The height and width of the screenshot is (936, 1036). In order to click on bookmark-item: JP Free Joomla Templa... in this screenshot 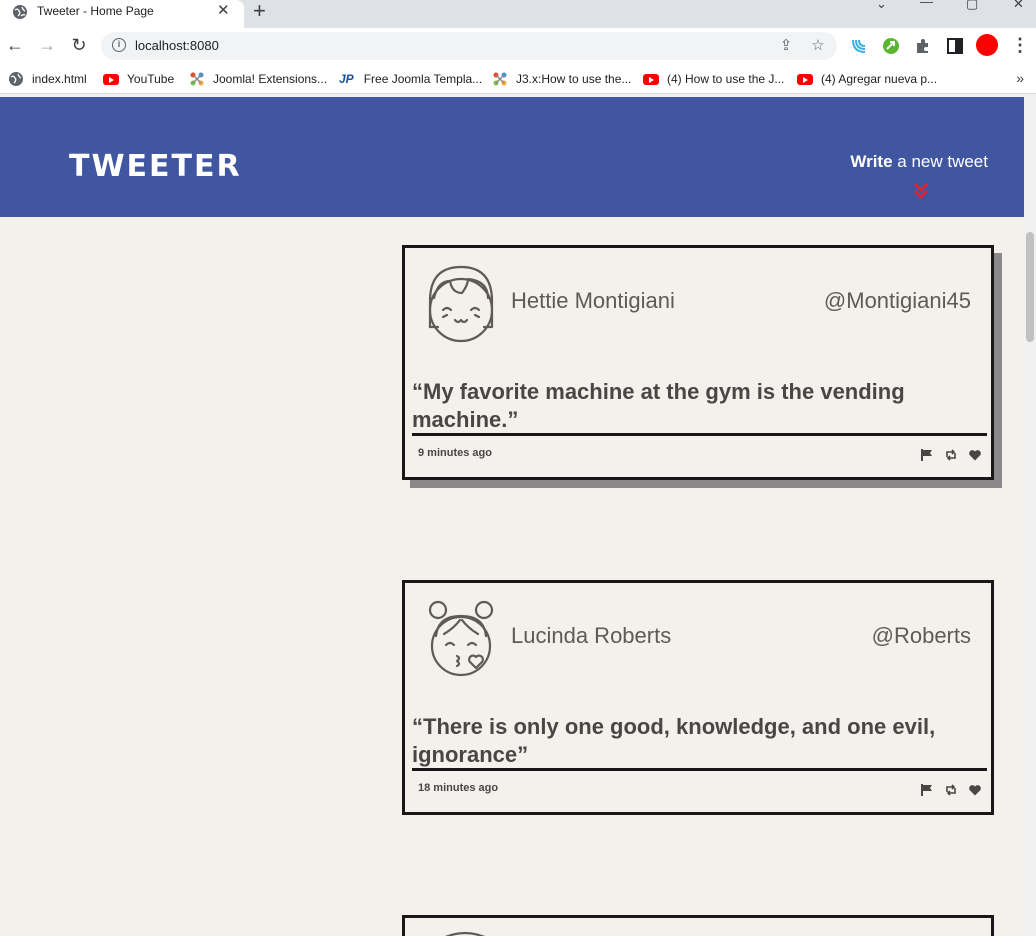, I will do `click(410, 79)`.